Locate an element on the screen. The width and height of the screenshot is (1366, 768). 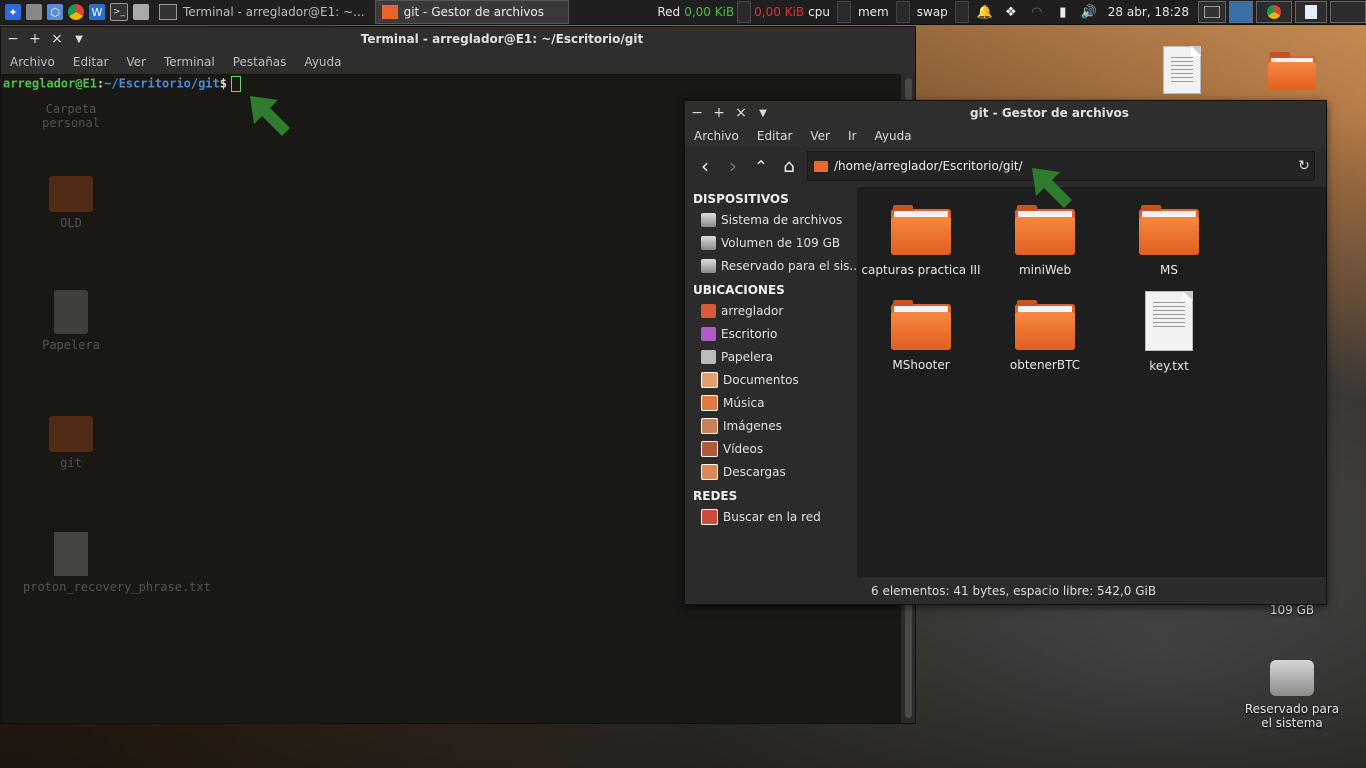
clock: 28 abr, 18:28 is located at coordinates (1148, 12).